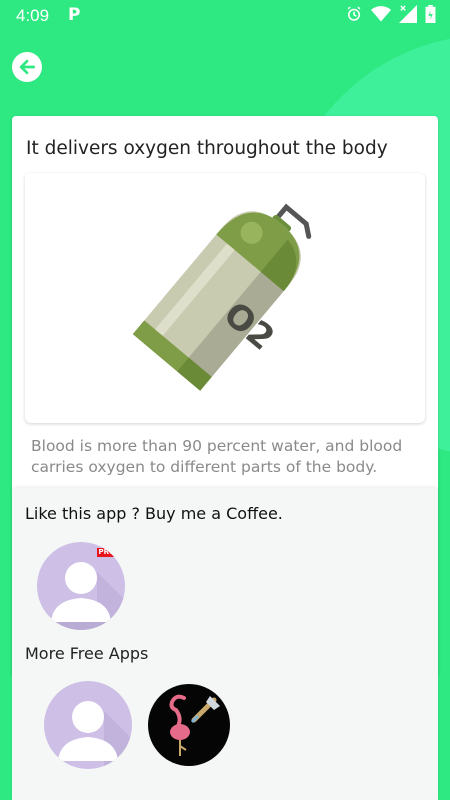 This screenshot has width=450, height=800. What do you see at coordinates (154, 513) in the screenshot?
I see `buy-coffee-title: Like this app ? Buy me a Coffee.` at bounding box center [154, 513].